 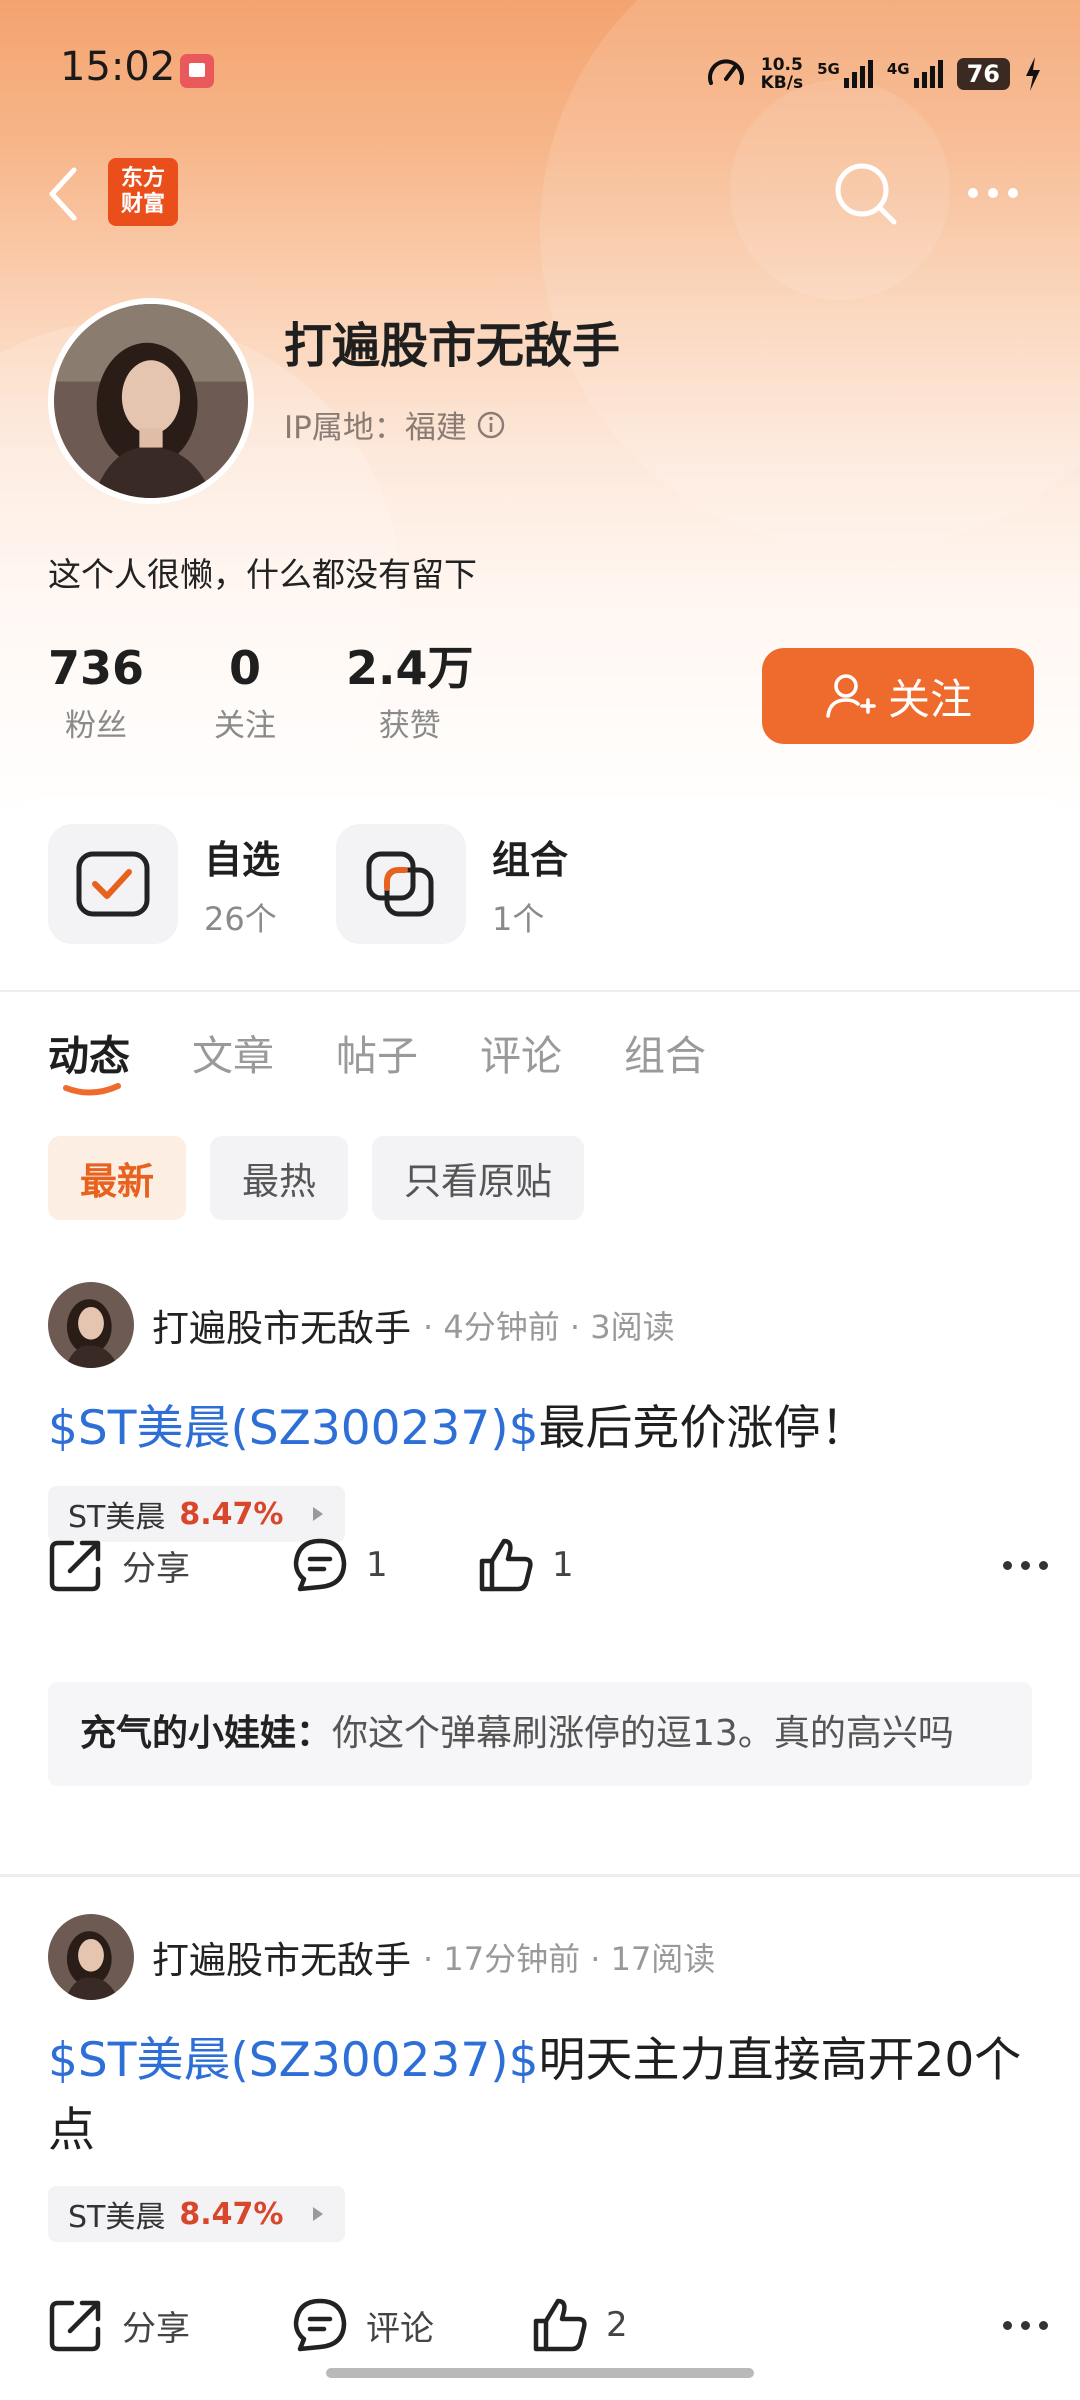 What do you see at coordinates (983, 74) in the screenshot?
I see `battery-indicator: 76` at bounding box center [983, 74].